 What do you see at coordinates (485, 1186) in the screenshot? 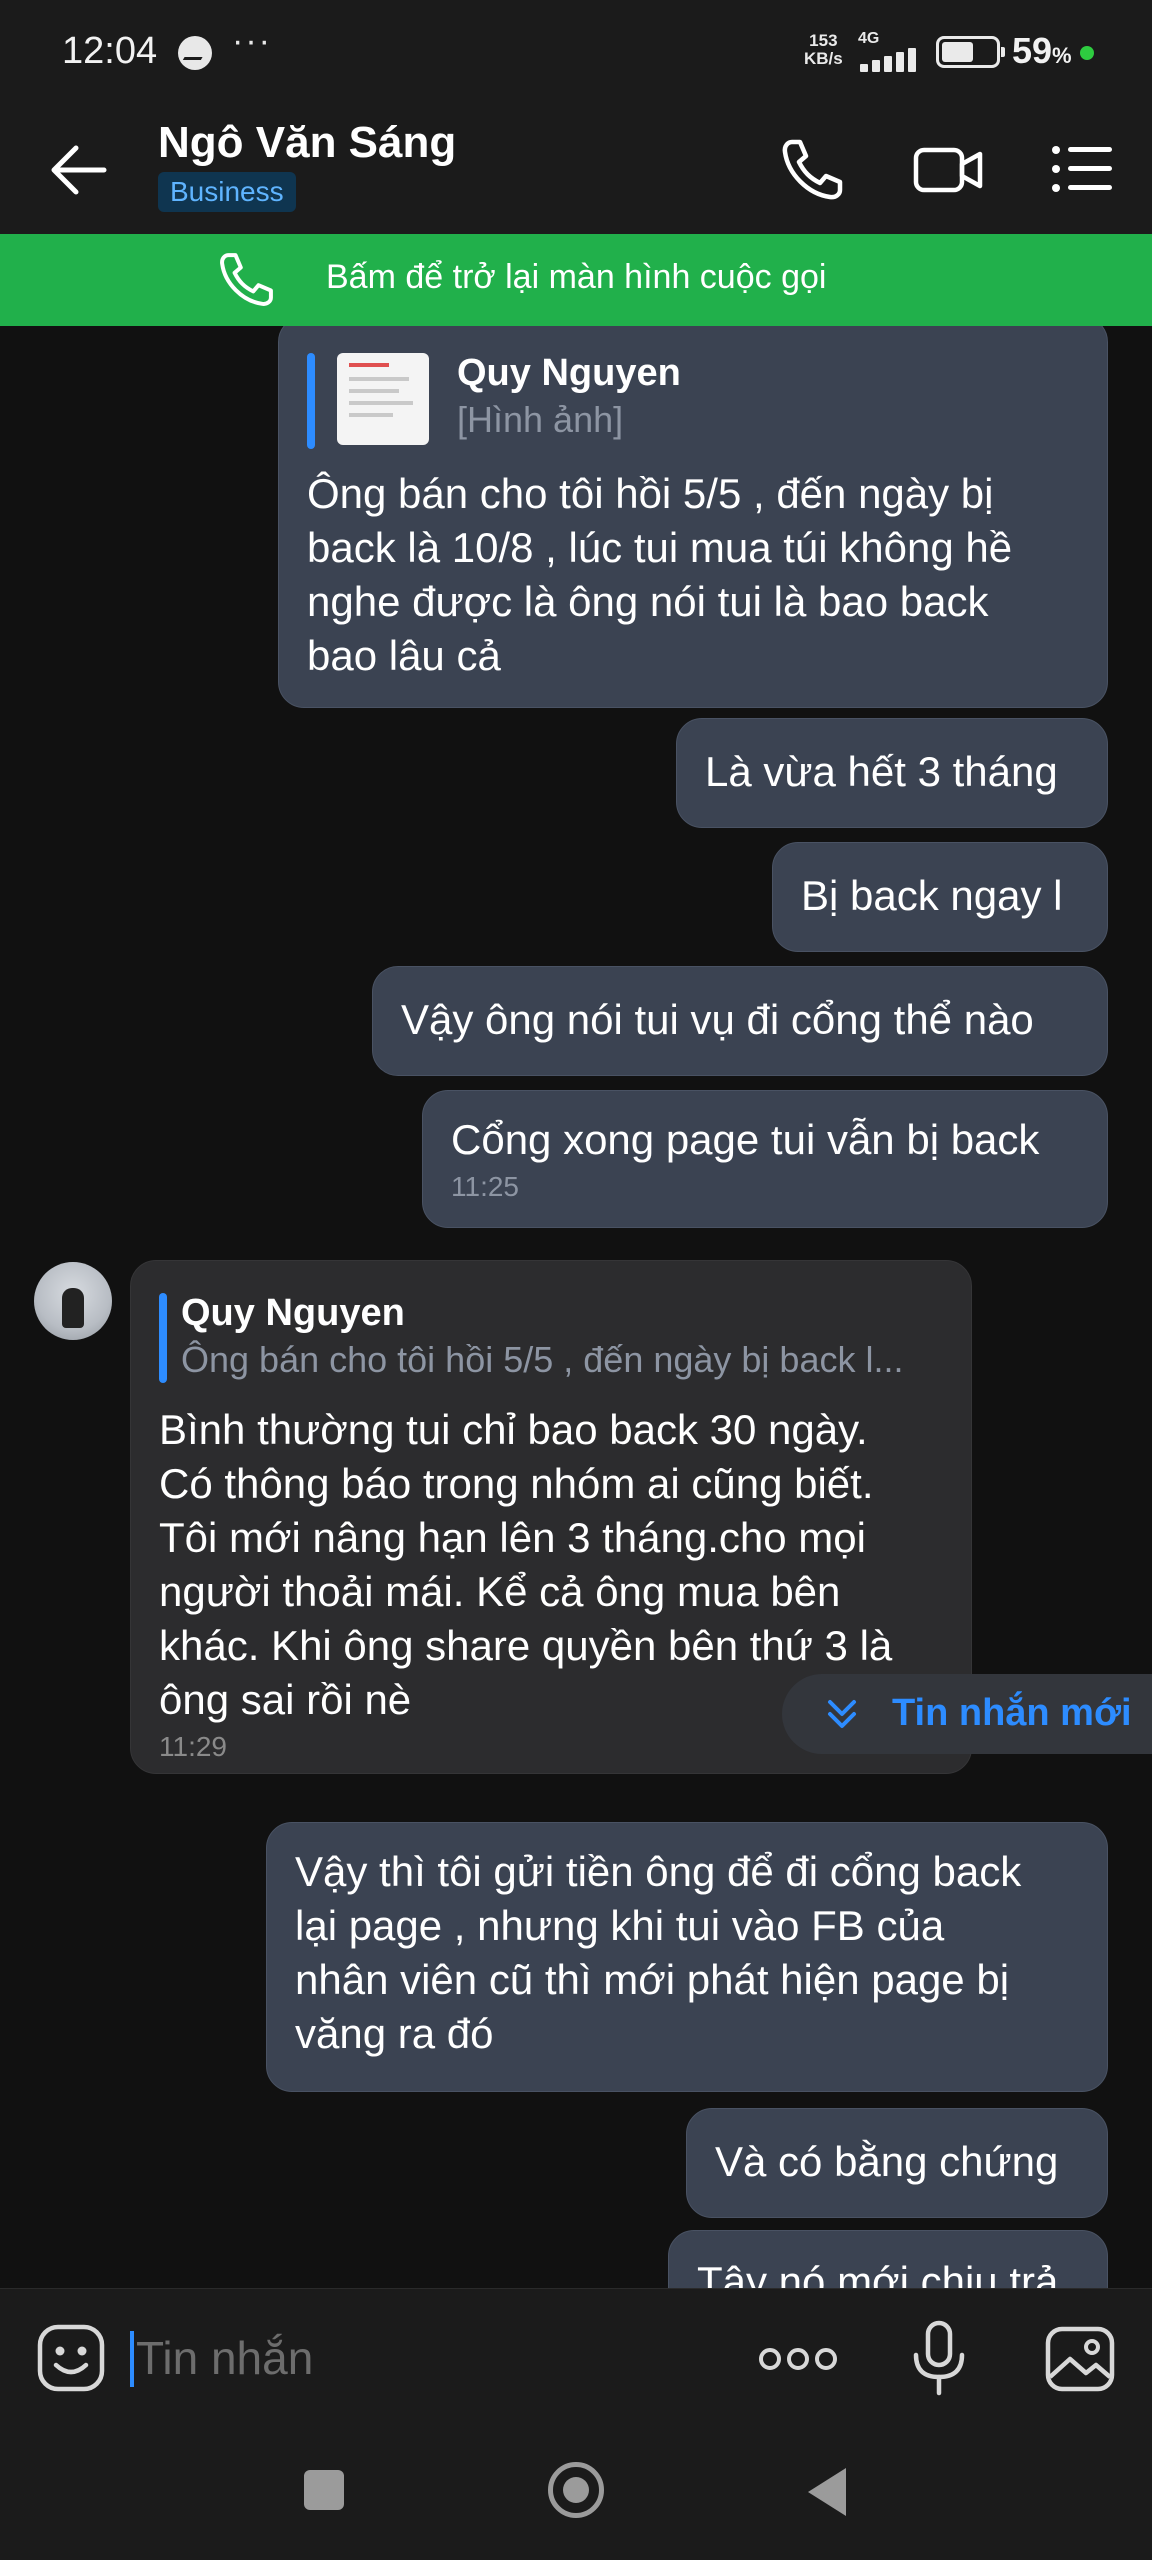
I see `message-time: 11:25` at bounding box center [485, 1186].